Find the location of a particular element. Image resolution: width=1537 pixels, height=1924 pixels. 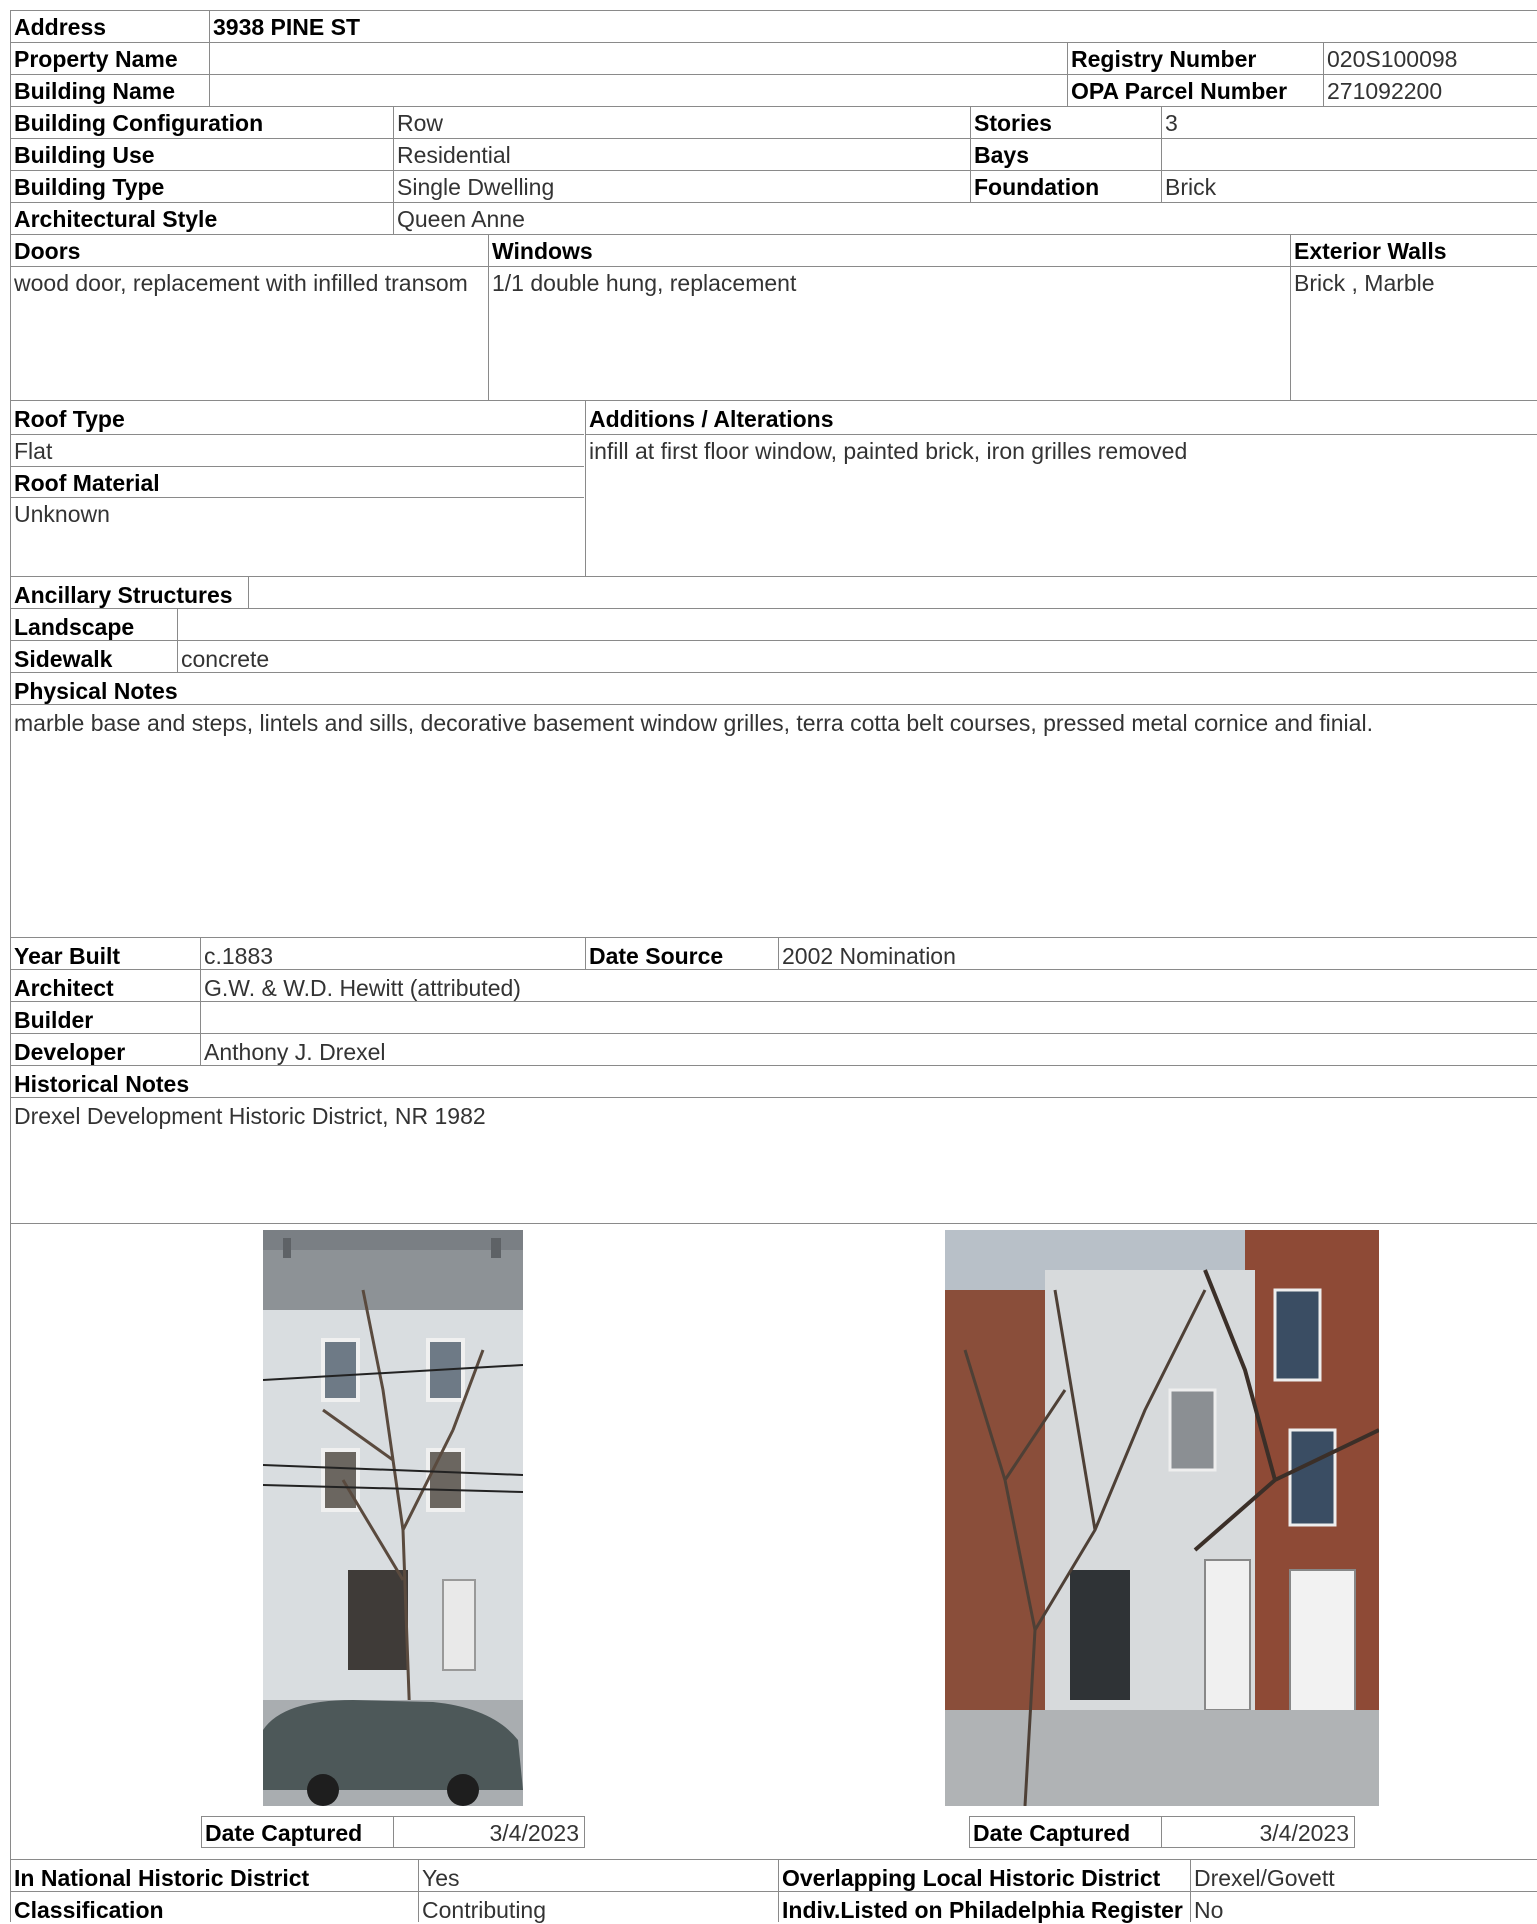

ancillary-structures-value is located at coordinates (649, 581).